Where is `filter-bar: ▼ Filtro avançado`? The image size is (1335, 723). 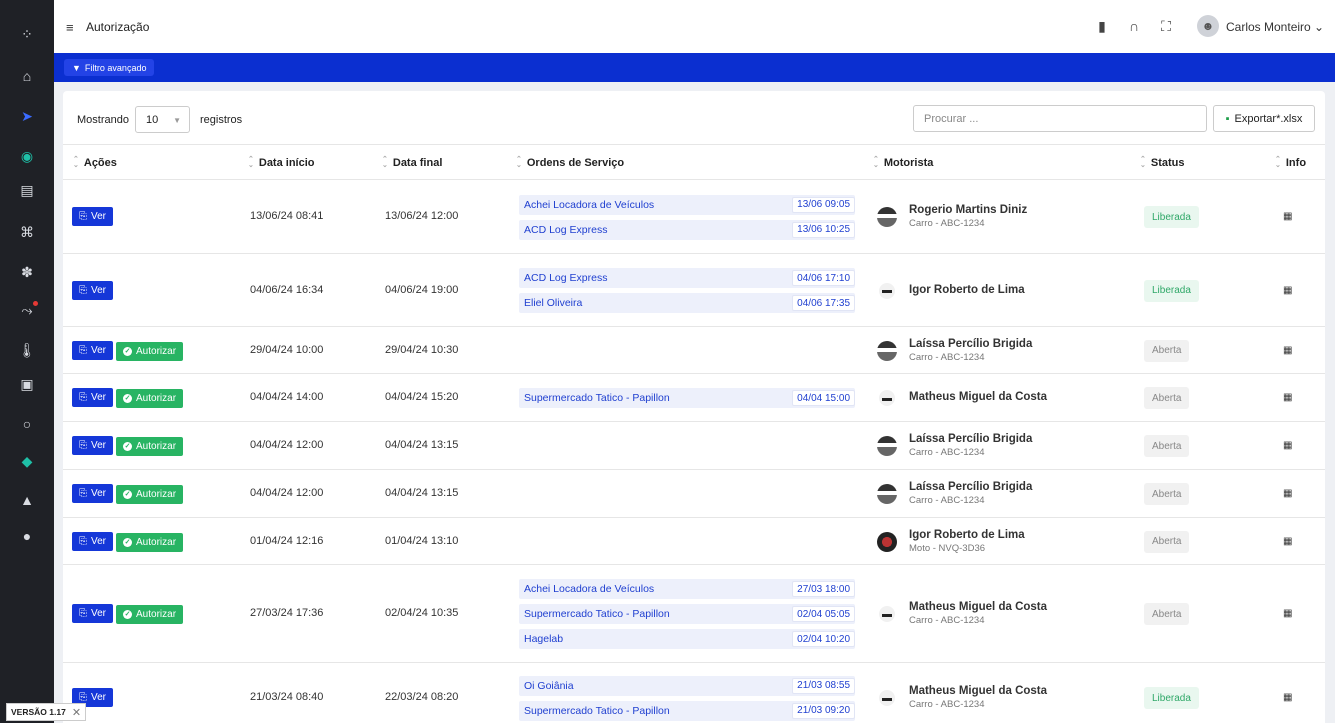 filter-bar: ▼ Filtro avançado is located at coordinates (694, 67).